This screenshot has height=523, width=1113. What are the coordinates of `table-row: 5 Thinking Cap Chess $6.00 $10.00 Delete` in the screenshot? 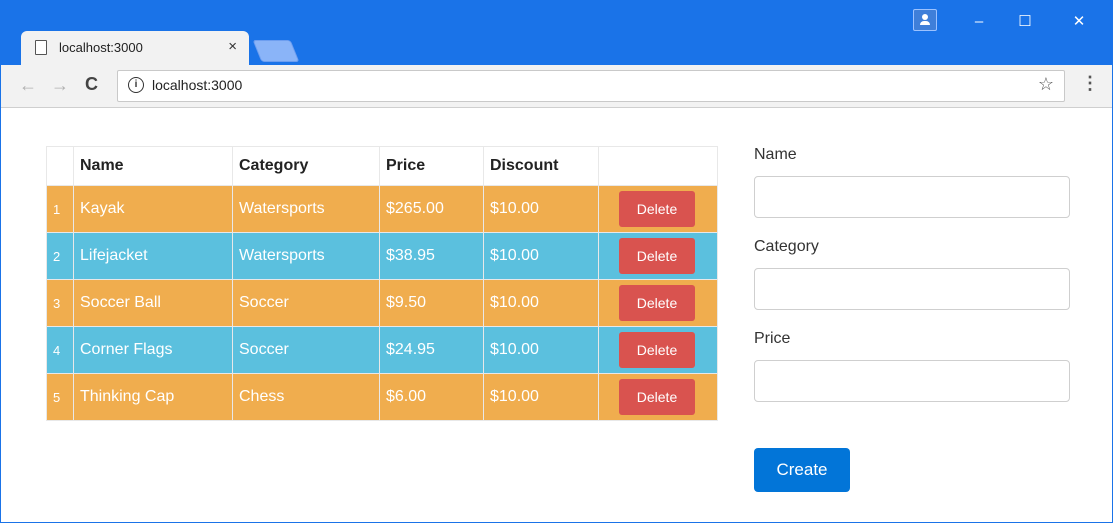 It's located at (382, 397).